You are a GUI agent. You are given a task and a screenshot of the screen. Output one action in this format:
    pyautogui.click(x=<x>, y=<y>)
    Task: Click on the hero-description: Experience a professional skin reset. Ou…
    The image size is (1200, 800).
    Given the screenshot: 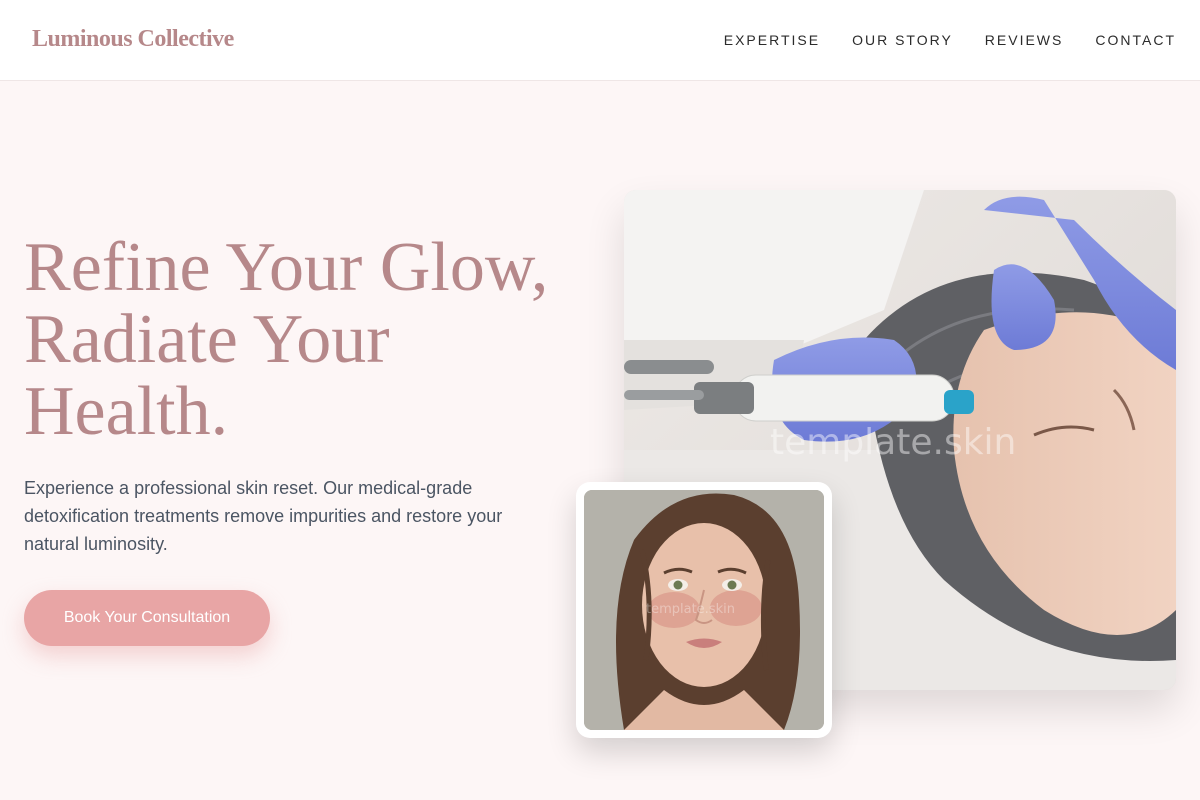 What is the action you would take?
    pyautogui.click(x=263, y=516)
    